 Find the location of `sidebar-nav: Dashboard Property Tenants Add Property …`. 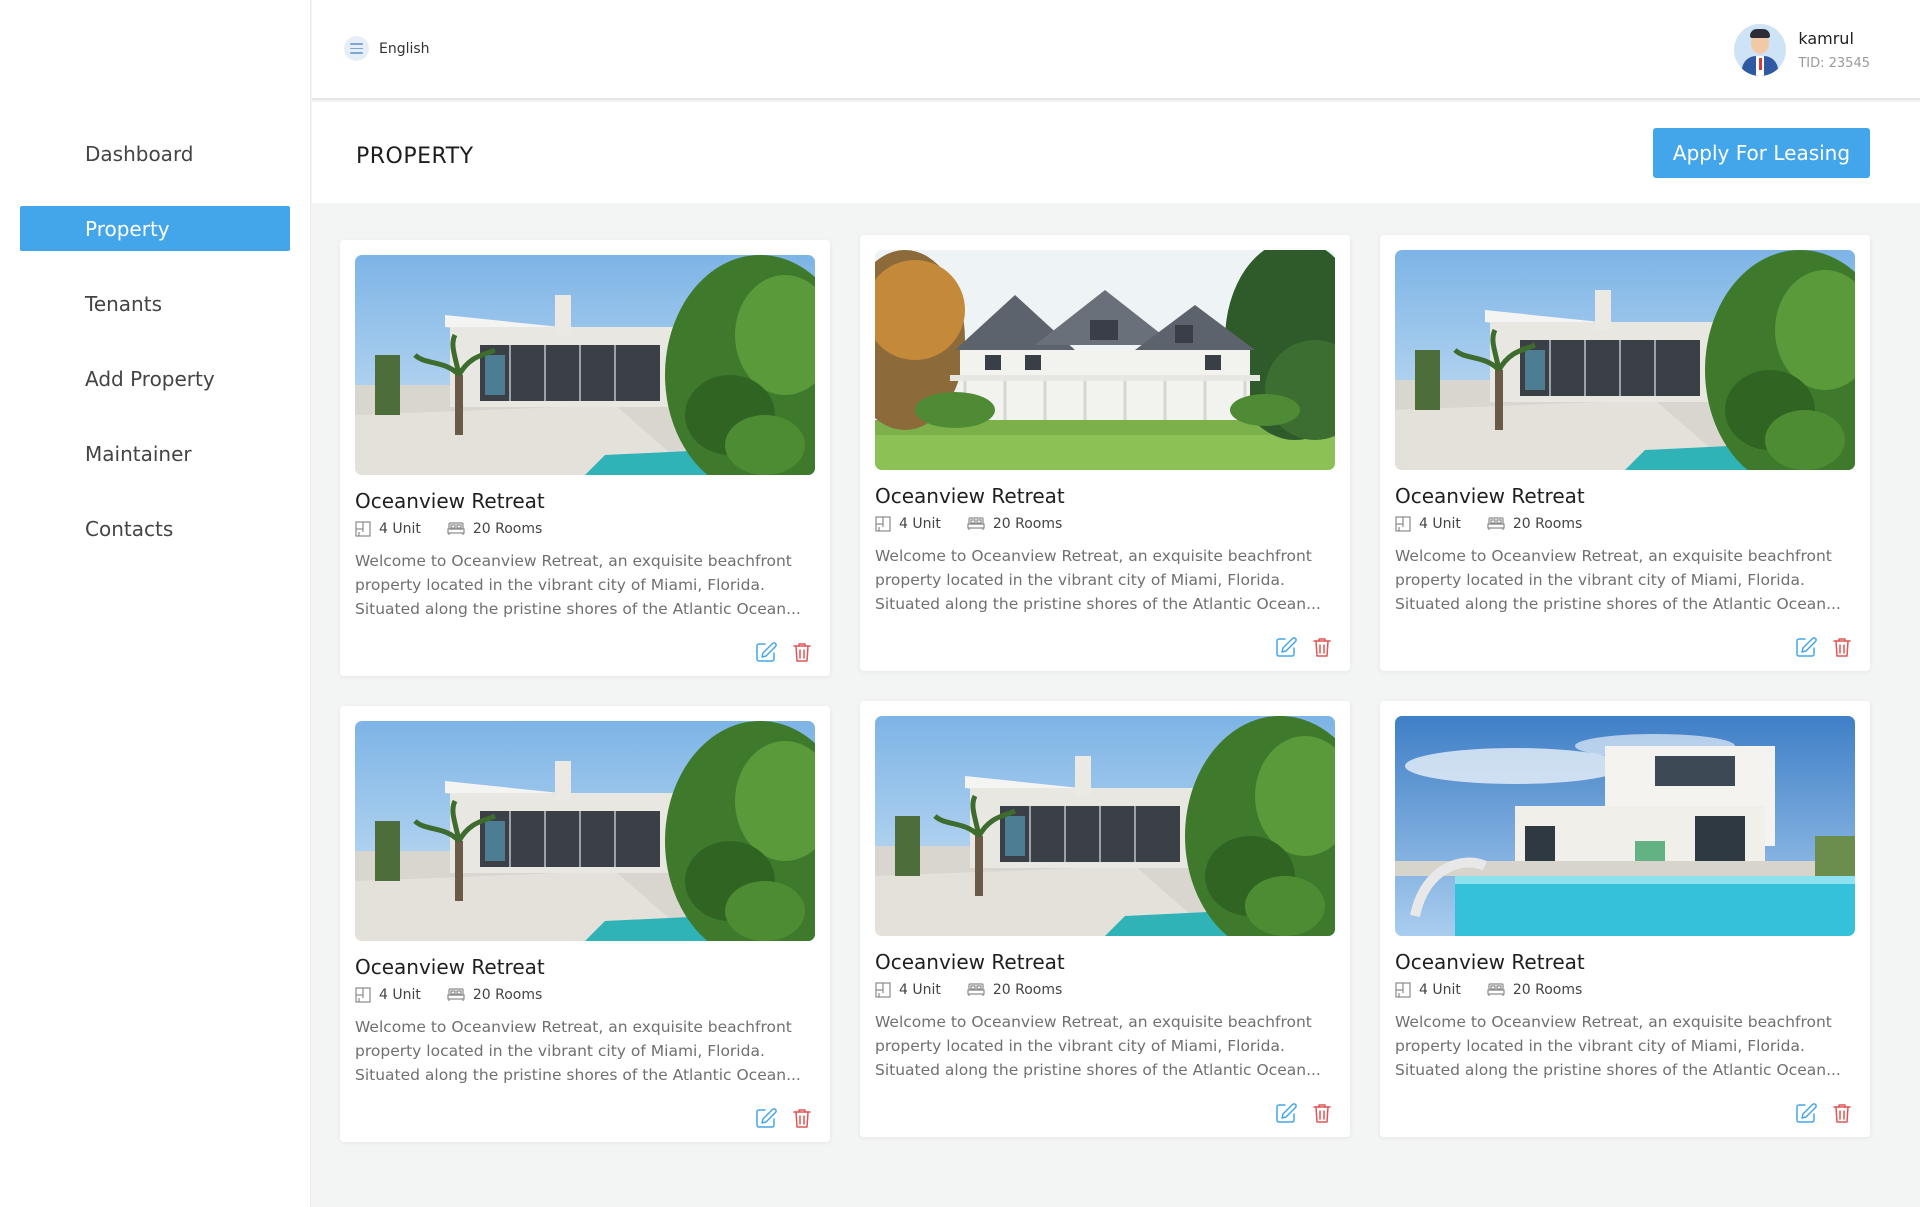

sidebar-nav: Dashboard Property Tenants Add Property … is located at coordinates (155, 356).